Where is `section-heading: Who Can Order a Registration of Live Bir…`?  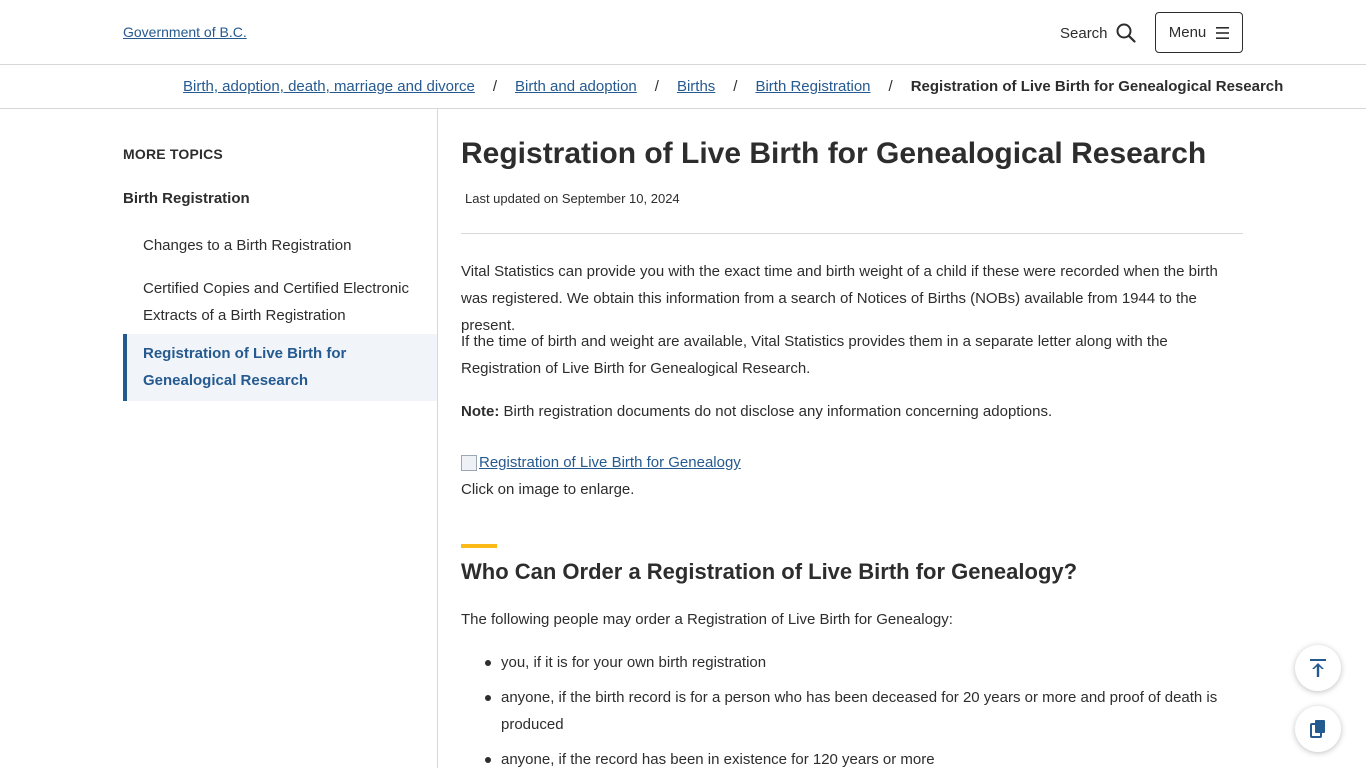 section-heading: Who Can Order a Registration of Live Bir… is located at coordinates (769, 571).